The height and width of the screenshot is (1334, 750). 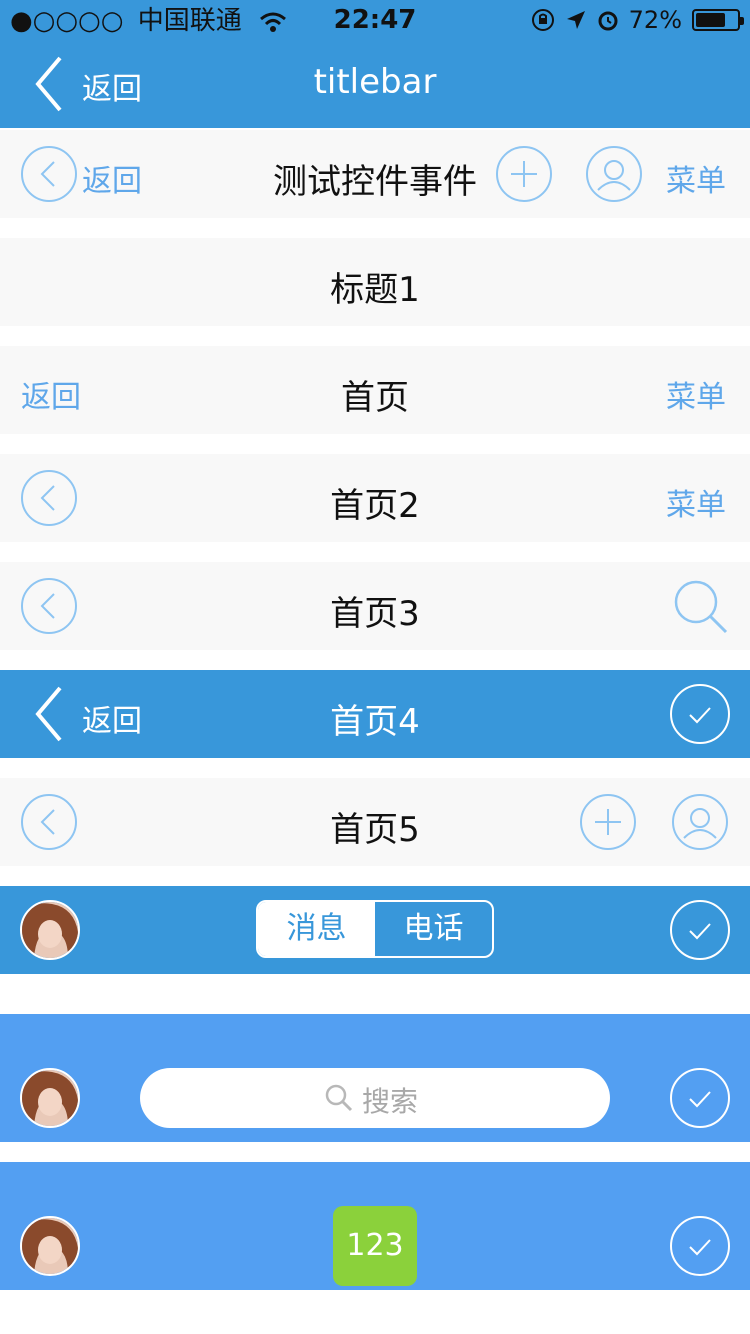 I want to click on search-input: 搜索, so click(x=375, y=1098).